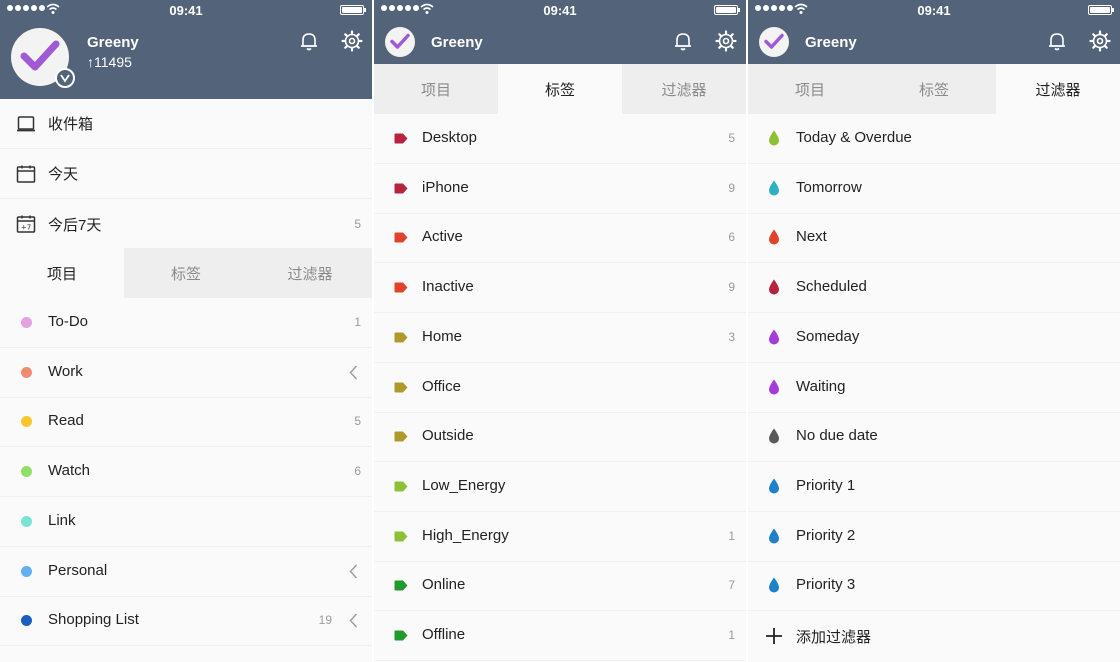 The width and height of the screenshot is (1120, 662). I want to click on svg-text: +7, so click(26, 228).